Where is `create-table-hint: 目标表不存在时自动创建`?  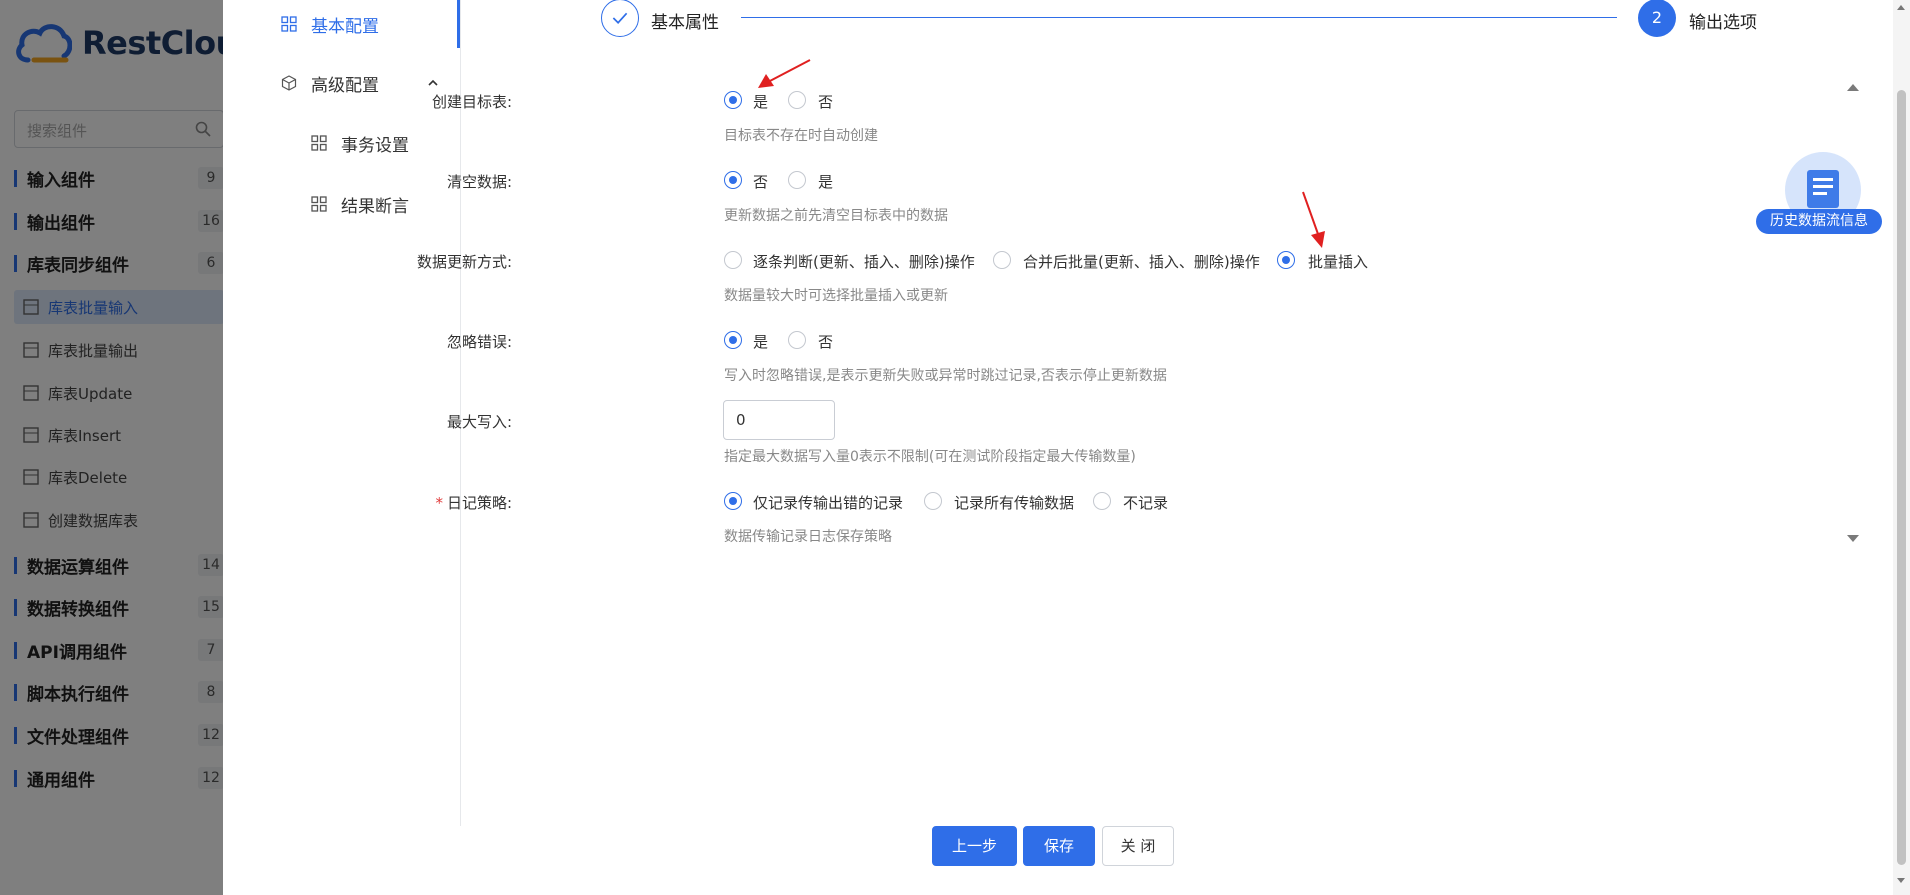 create-table-hint: 目标表不存在时自动创建 is located at coordinates (801, 136).